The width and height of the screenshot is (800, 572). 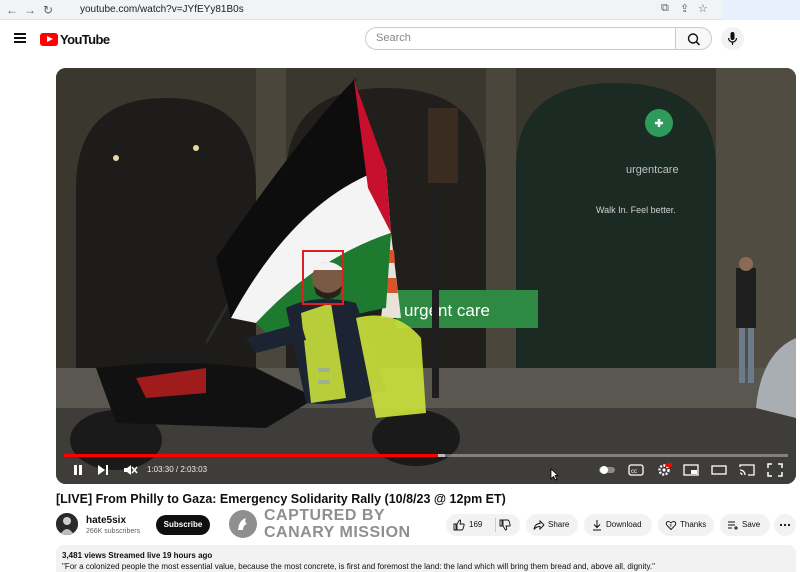 I want to click on save-playlist-icon, so click(x=733, y=525).